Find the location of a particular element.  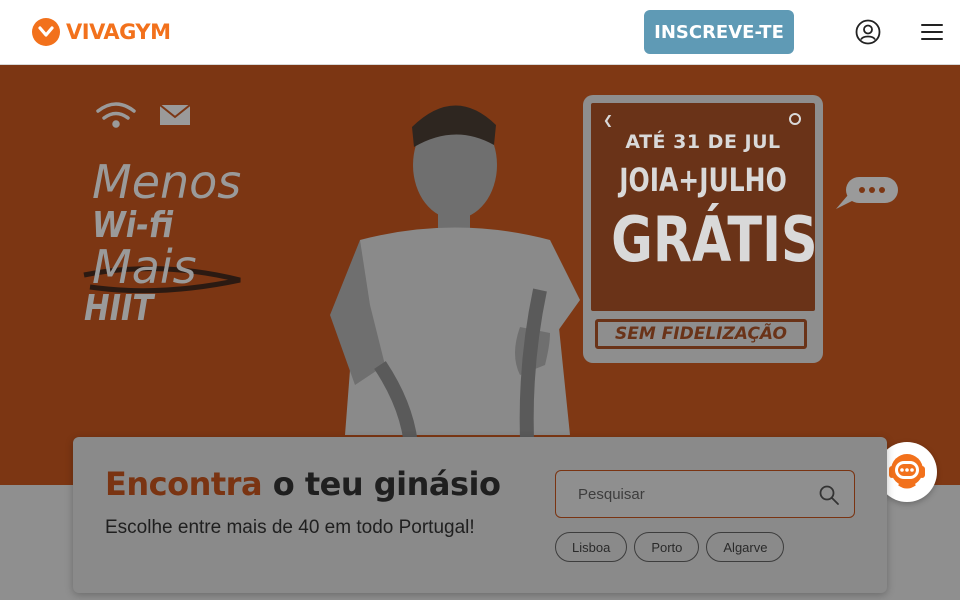

promo-badge: SEM FIDELIZAÇÃO is located at coordinates (701, 334).